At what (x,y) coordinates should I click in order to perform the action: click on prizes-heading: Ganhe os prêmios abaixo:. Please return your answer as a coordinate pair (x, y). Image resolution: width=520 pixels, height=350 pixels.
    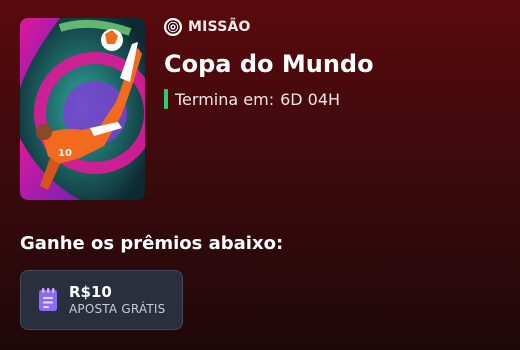
    Looking at the image, I should click on (152, 243).